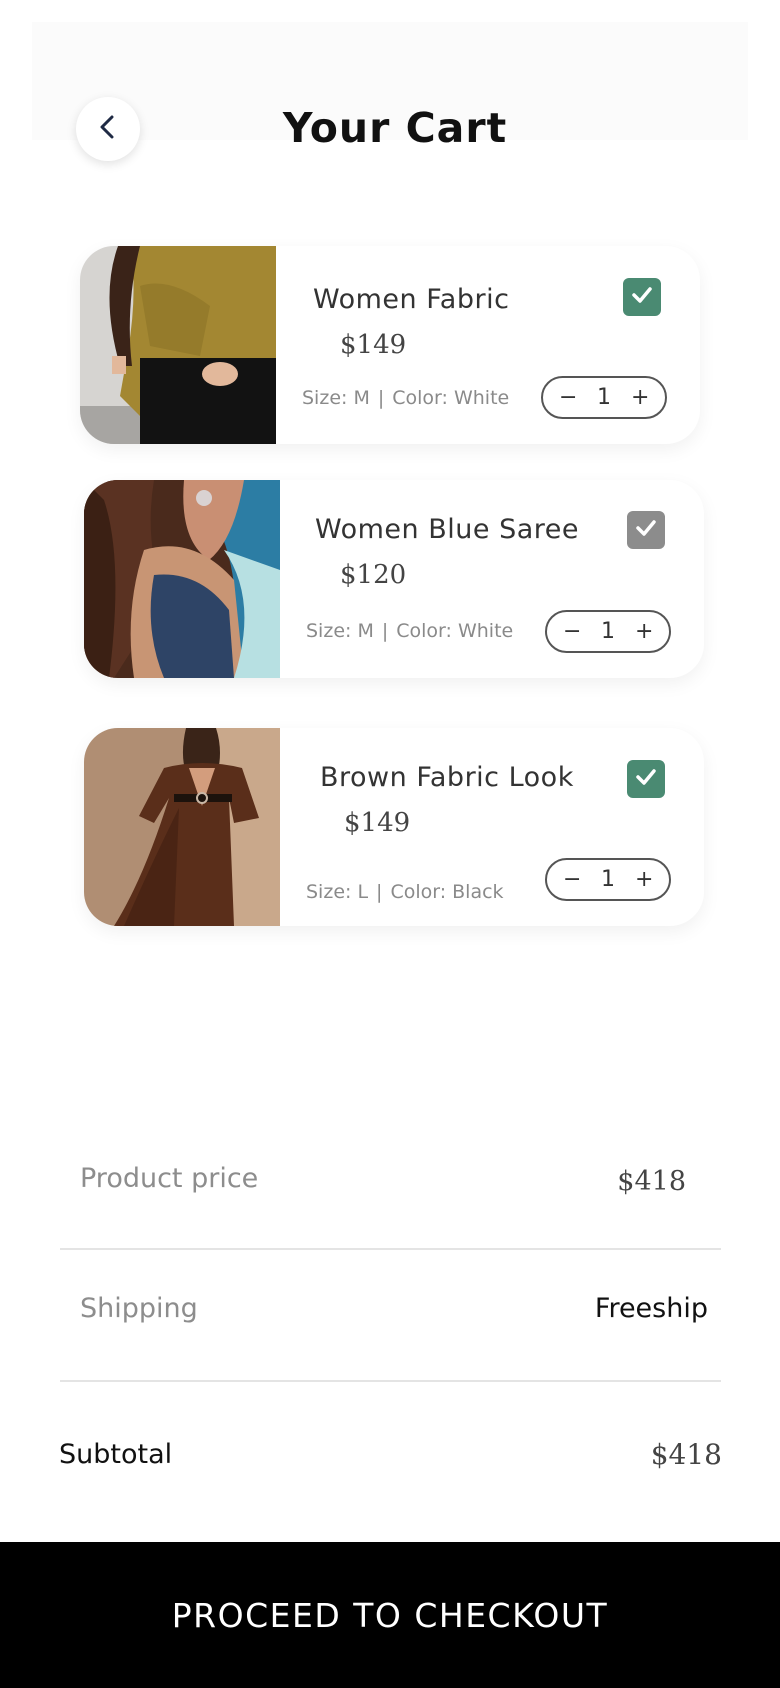 This screenshot has width=780, height=1688. Describe the element at coordinates (395, 128) in the screenshot. I see `page-title: Your Cart` at that location.